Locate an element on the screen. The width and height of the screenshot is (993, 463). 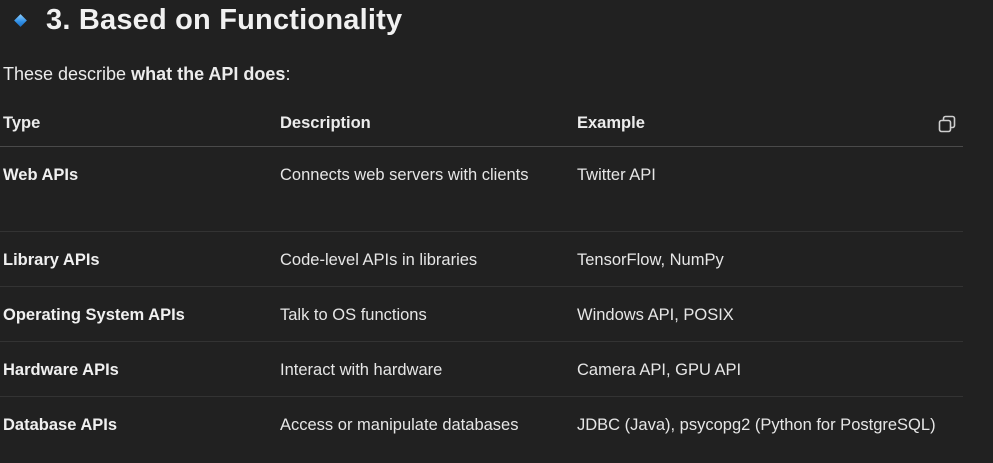
cell-description: Access or manipulate databases is located at coordinates (399, 425).